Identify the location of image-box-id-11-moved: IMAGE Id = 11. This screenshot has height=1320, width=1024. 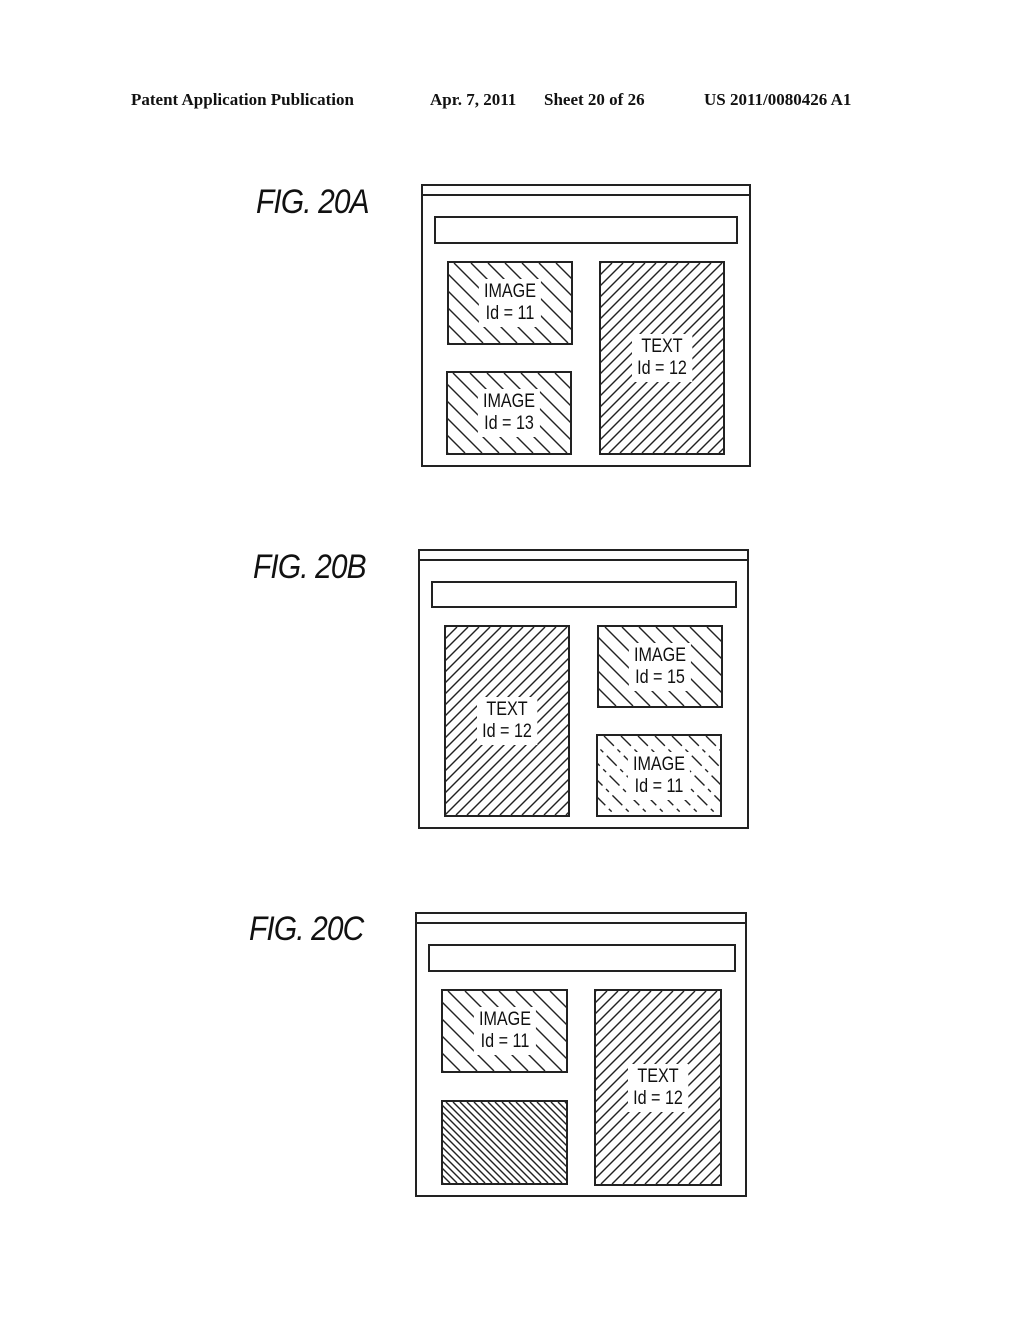
(659, 775).